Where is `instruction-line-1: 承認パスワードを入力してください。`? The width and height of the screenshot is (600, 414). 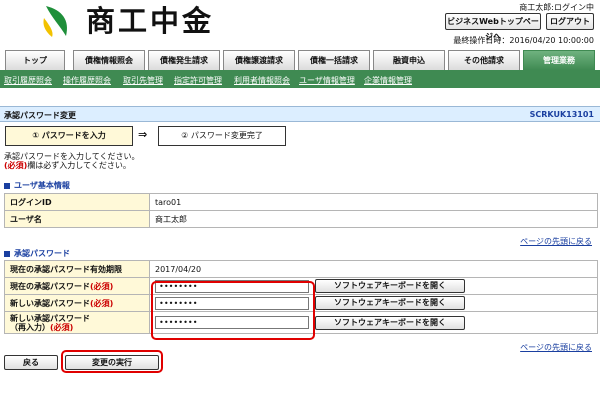
instruction-line-1: 承認パスワードを入力してください。 is located at coordinates (72, 156).